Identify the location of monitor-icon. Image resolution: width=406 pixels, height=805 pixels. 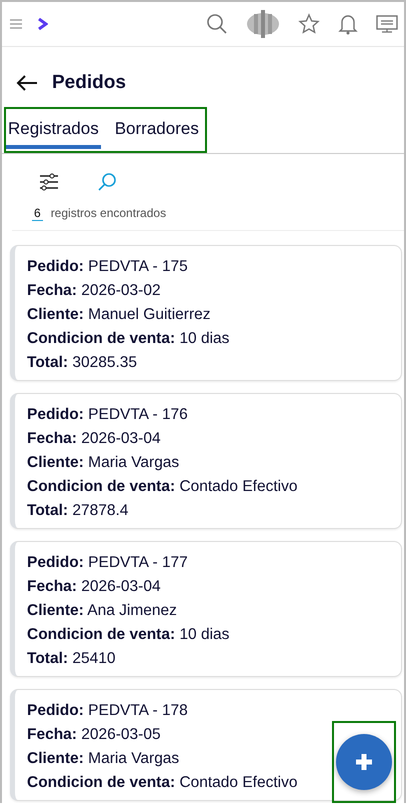
(387, 24).